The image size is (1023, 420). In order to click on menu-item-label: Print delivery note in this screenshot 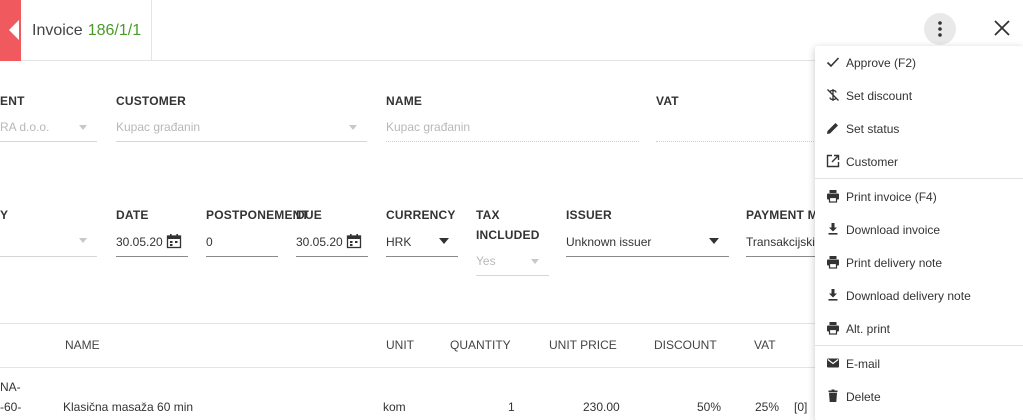, I will do `click(894, 262)`.